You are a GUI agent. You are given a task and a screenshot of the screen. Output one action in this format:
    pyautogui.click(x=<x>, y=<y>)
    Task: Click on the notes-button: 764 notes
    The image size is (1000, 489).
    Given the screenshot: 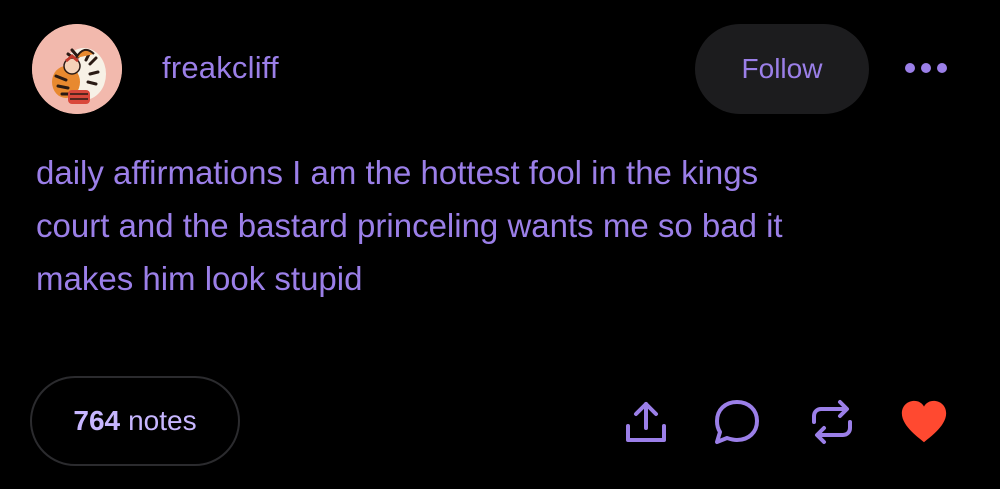 What is the action you would take?
    pyautogui.click(x=135, y=421)
    